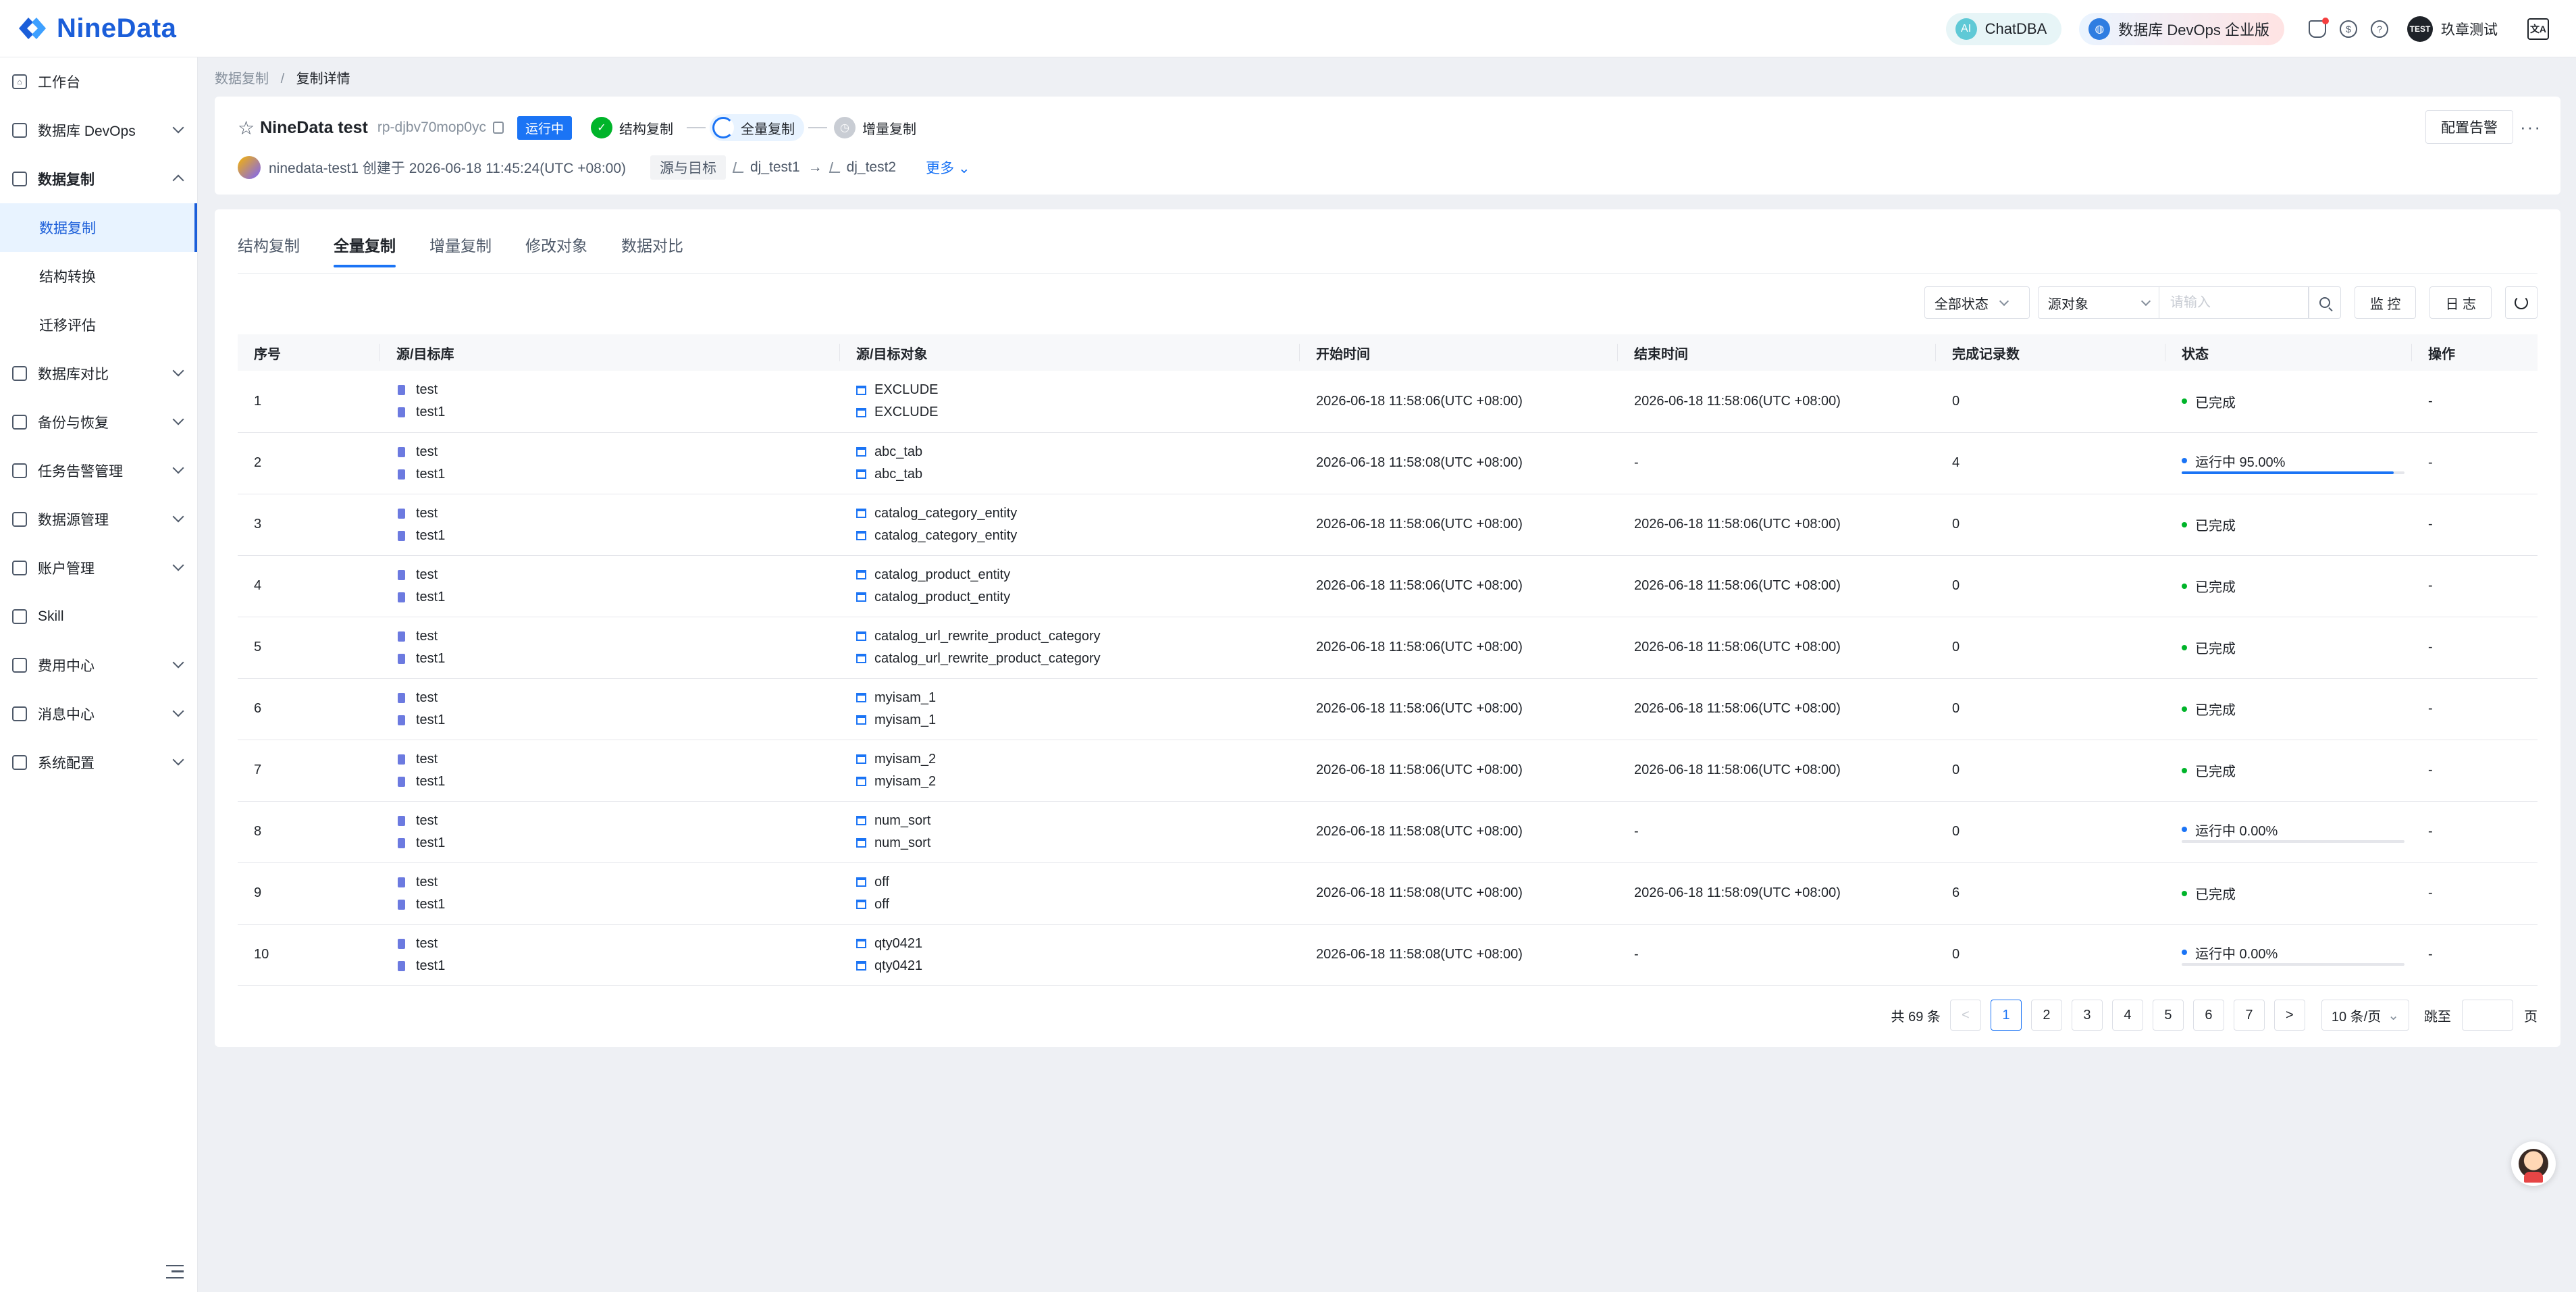 The height and width of the screenshot is (1292, 2576). I want to click on page-button: 1, so click(2006, 1015).